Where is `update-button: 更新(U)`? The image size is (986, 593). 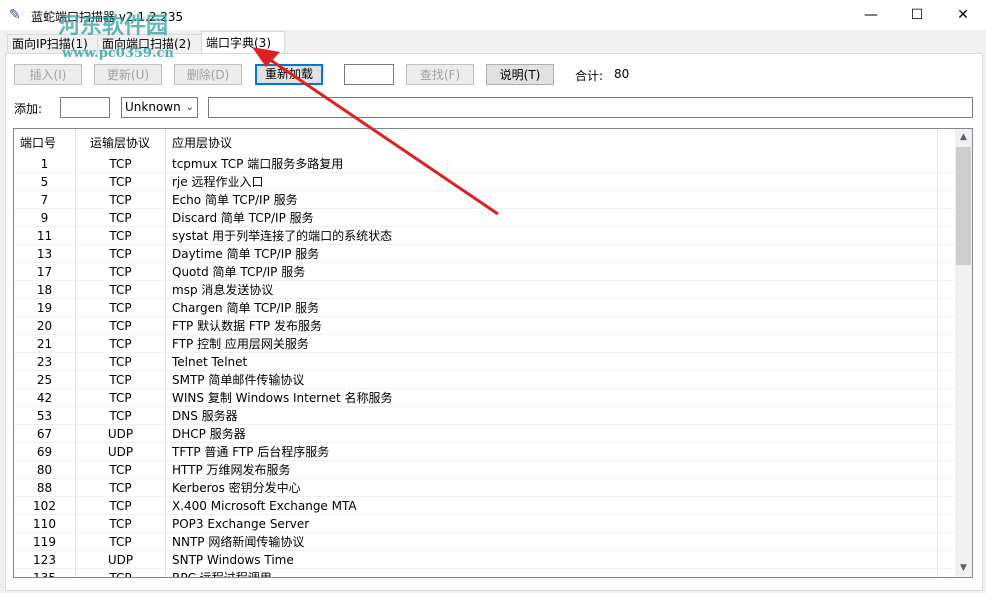 update-button: 更新(U) is located at coordinates (128, 74).